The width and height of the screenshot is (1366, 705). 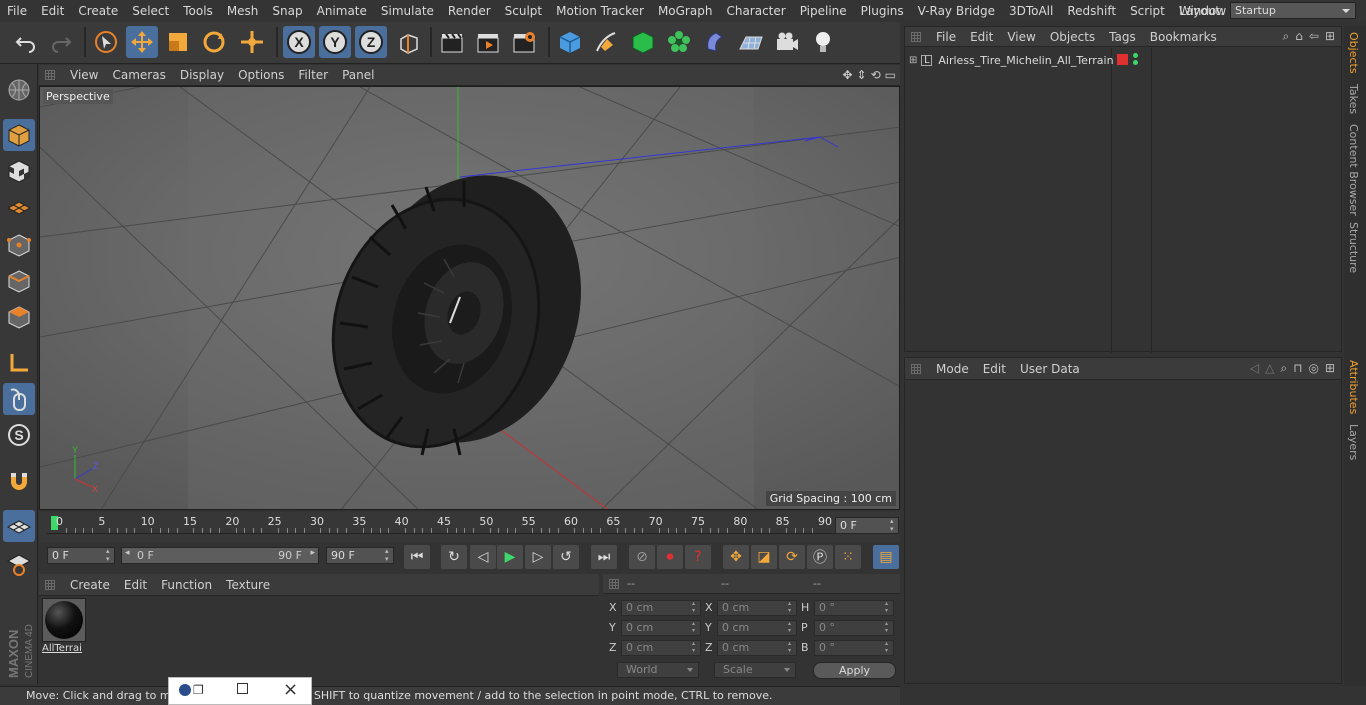 I want to click on menu-file: File, so click(x=17, y=11).